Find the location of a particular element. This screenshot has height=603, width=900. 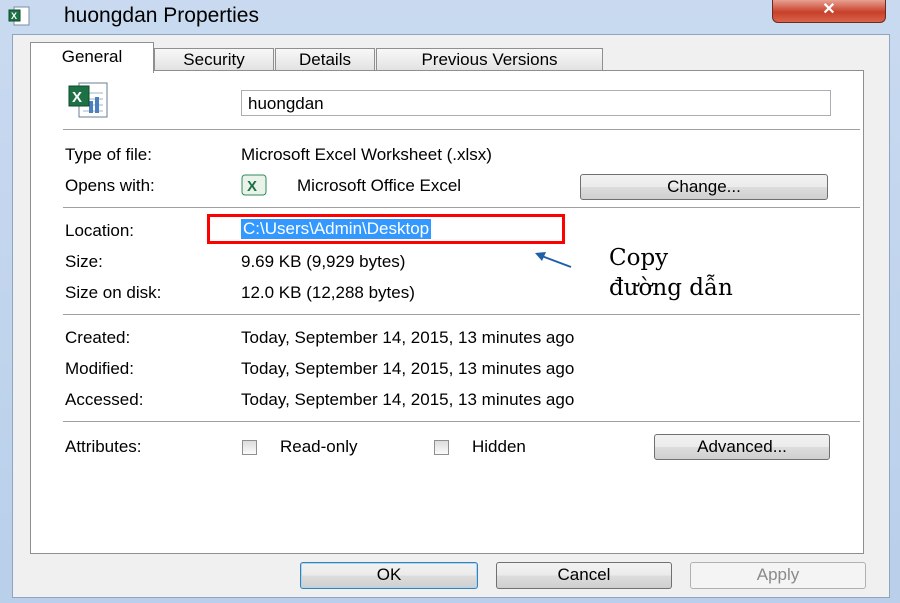

type-value: Microsoft Excel Worksheet (.xlsx) is located at coordinates (366, 154).